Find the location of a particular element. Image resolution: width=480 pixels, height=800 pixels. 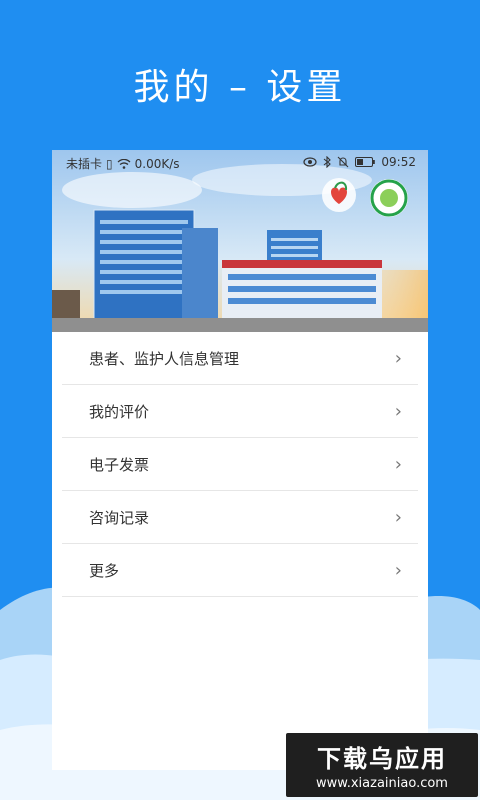

menu-item-patient-guardian-info: 患者、监护人信息管理 › is located at coordinates (240, 358).